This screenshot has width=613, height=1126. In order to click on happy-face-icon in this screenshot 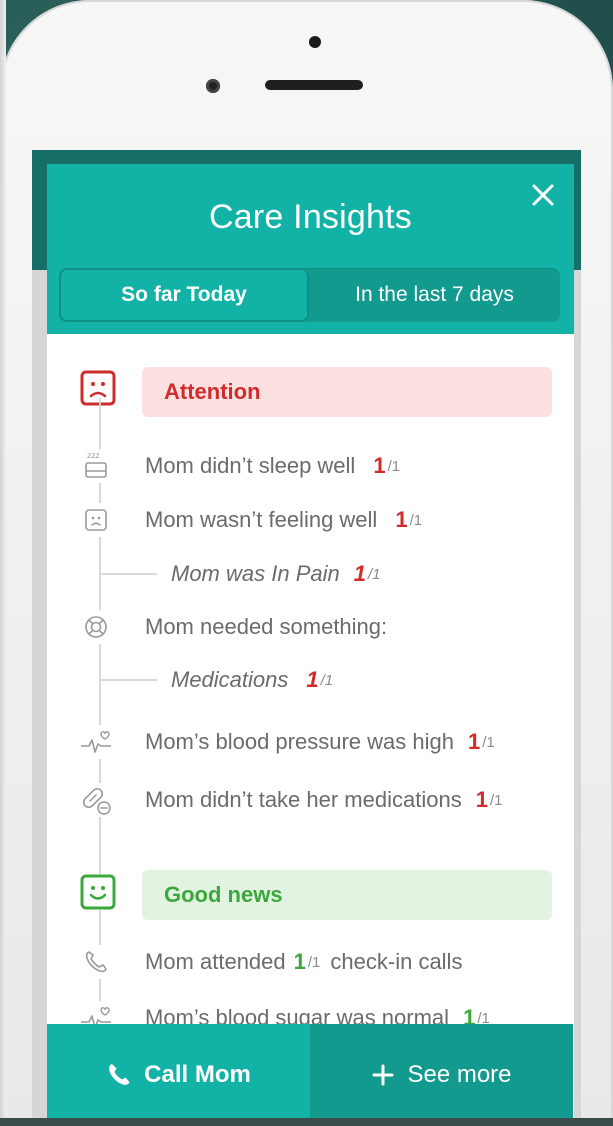, I will do `click(98, 892)`.